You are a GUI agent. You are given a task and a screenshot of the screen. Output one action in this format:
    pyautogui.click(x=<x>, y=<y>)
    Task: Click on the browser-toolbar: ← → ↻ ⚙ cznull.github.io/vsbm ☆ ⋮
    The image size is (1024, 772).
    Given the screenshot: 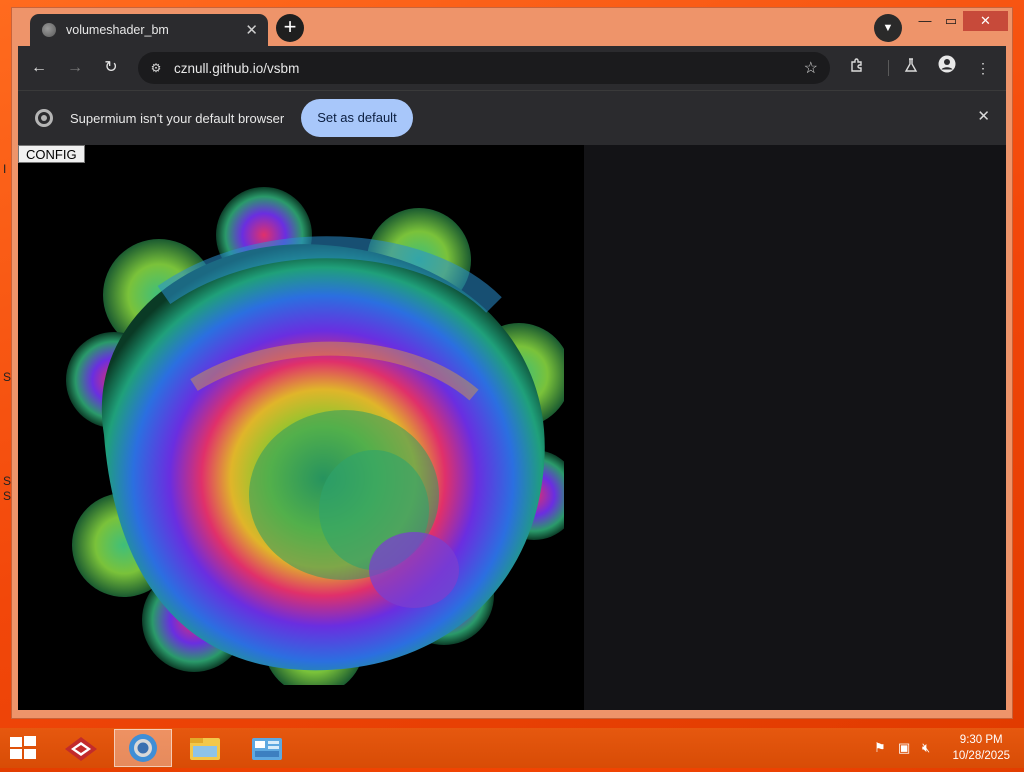 What is the action you would take?
    pyautogui.click(x=512, y=68)
    